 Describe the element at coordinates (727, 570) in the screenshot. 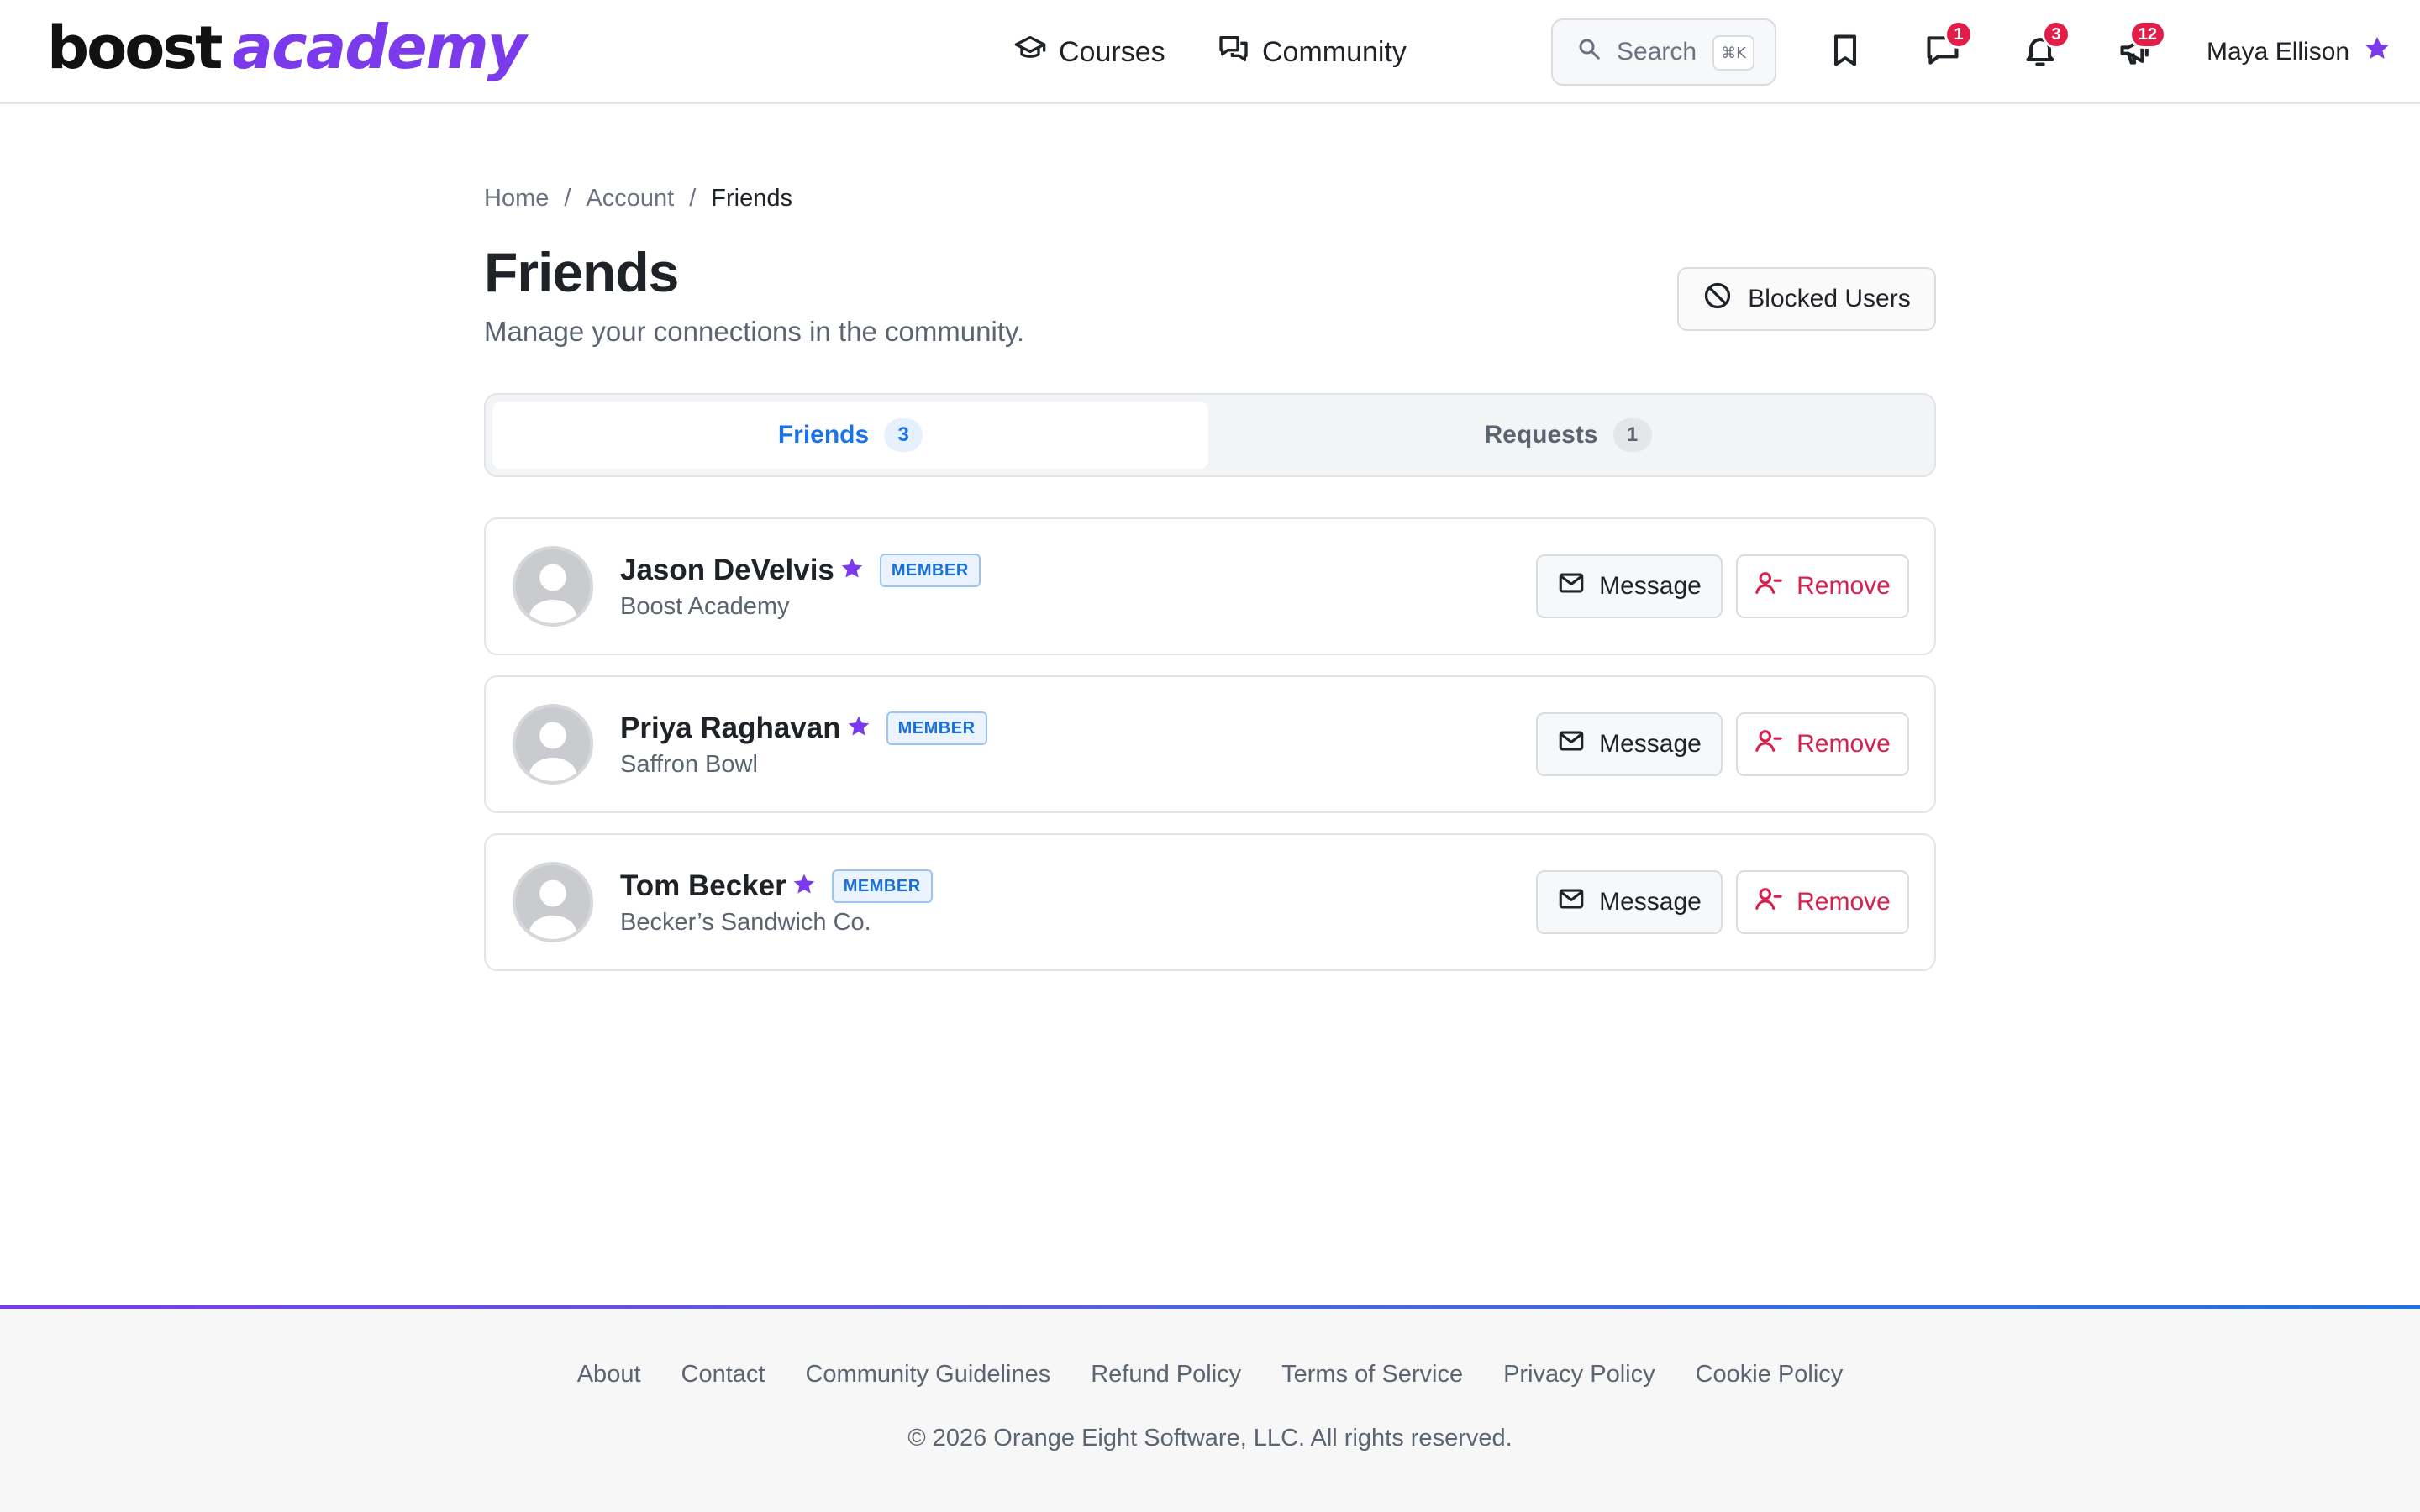

I see `friend-name: Jason DeVelvis` at that location.